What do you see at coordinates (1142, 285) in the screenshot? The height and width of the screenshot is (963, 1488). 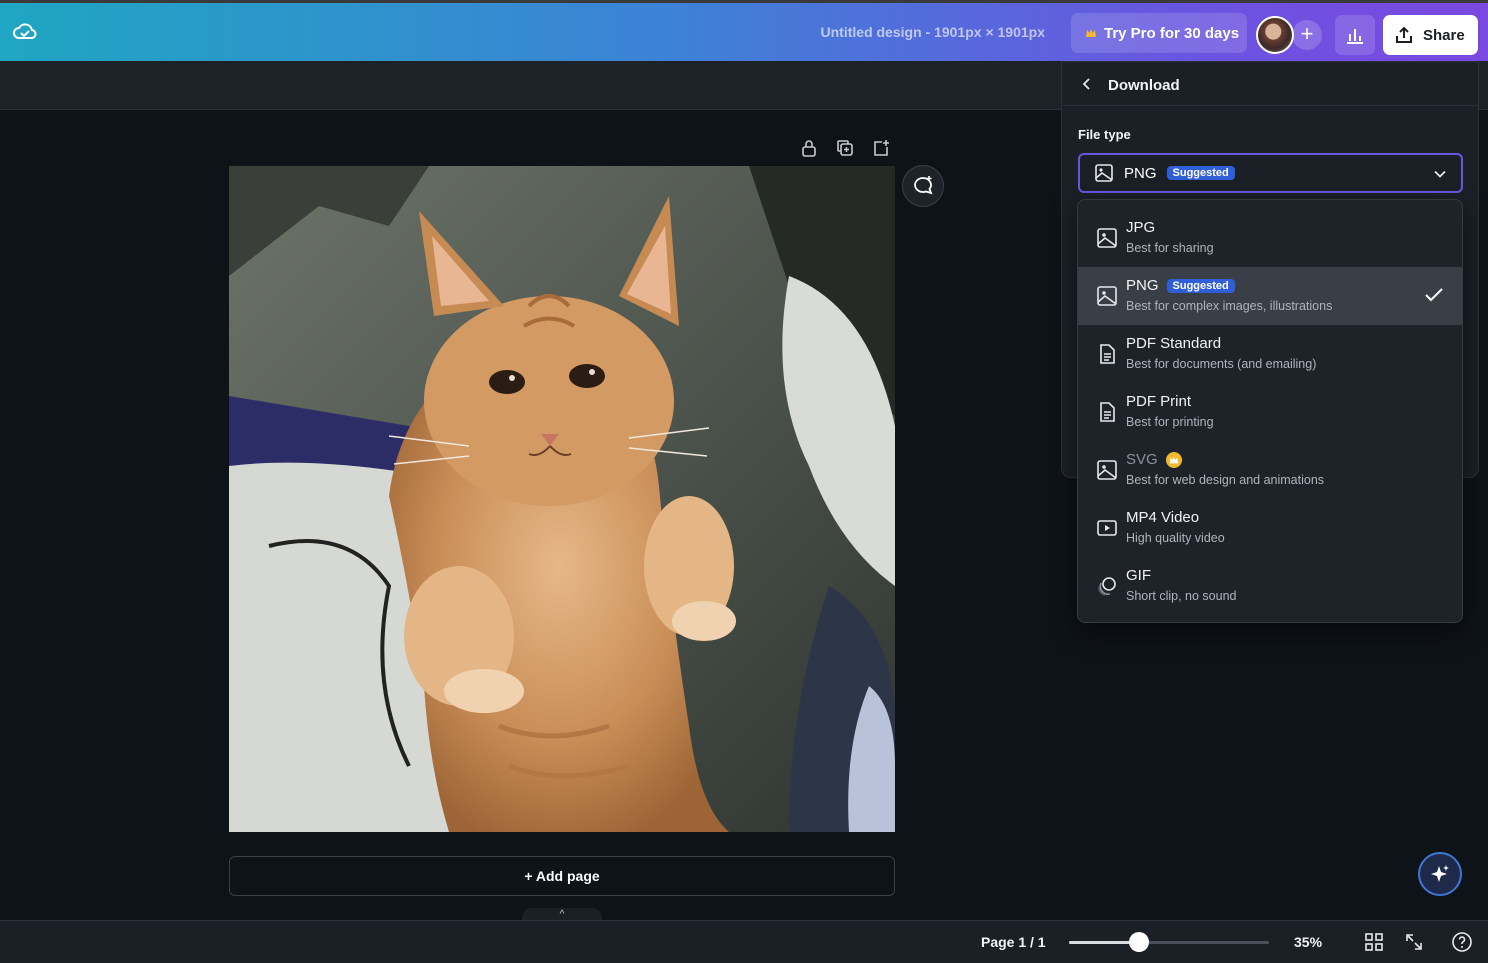 I see `option-label-text: PNG` at bounding box center [1142, 285].